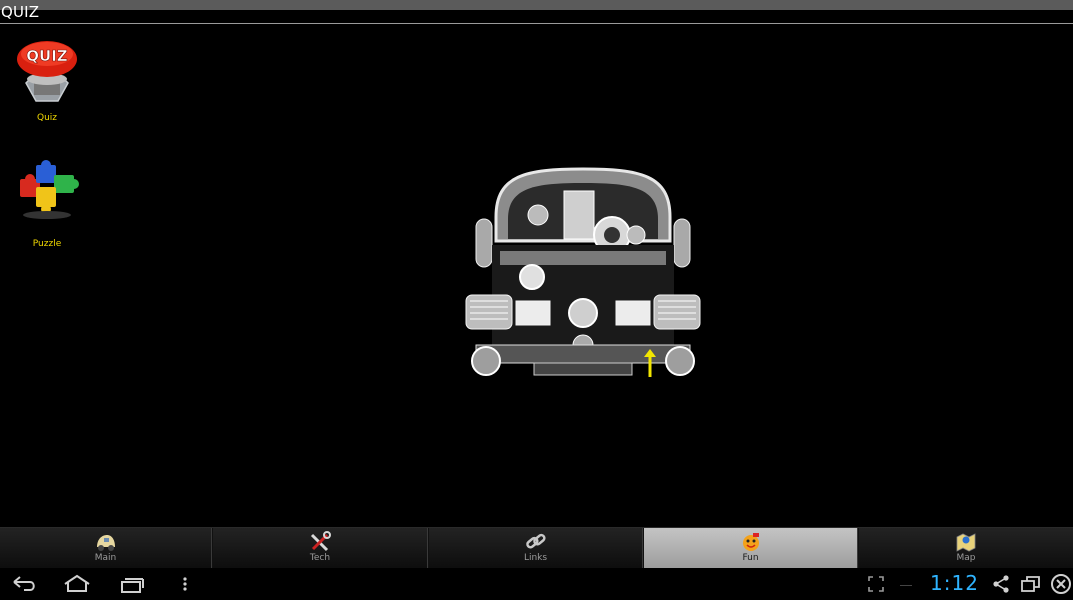 The image size is (1073, 600). Describe the element at coordinates (47, 244) in the screenshot. I see `sidebar-item-label: Puzzle` at that location.